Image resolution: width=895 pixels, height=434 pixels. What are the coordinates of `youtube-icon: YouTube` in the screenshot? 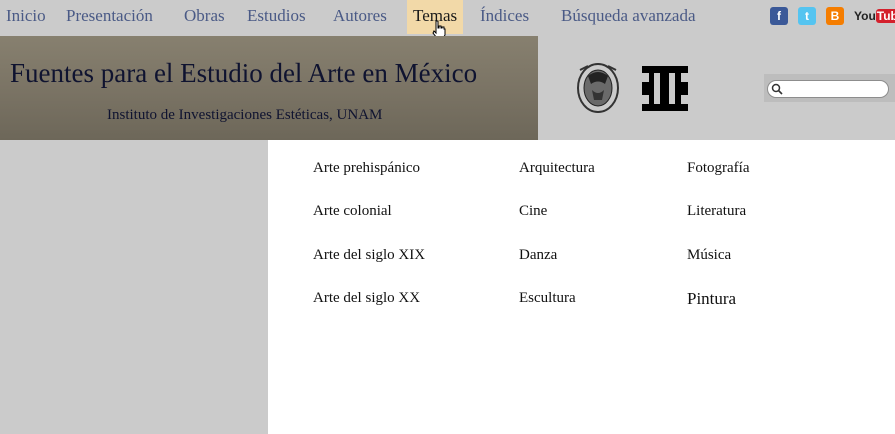 It's located at (874, 16).